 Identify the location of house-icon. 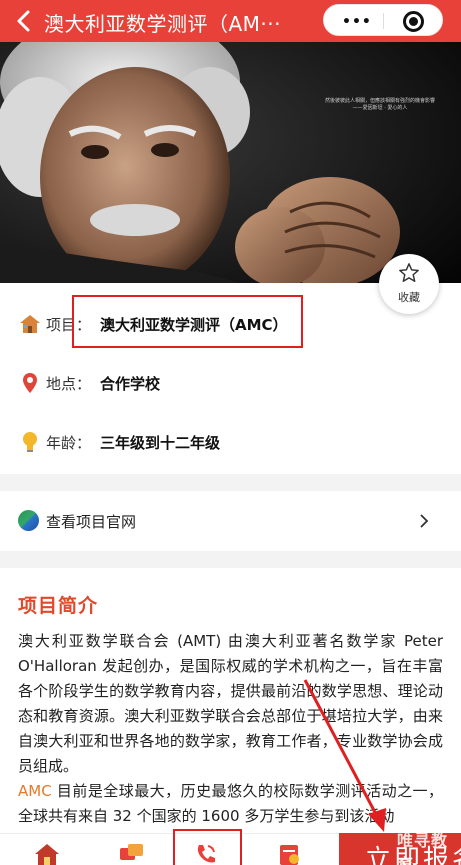
(30, 324).